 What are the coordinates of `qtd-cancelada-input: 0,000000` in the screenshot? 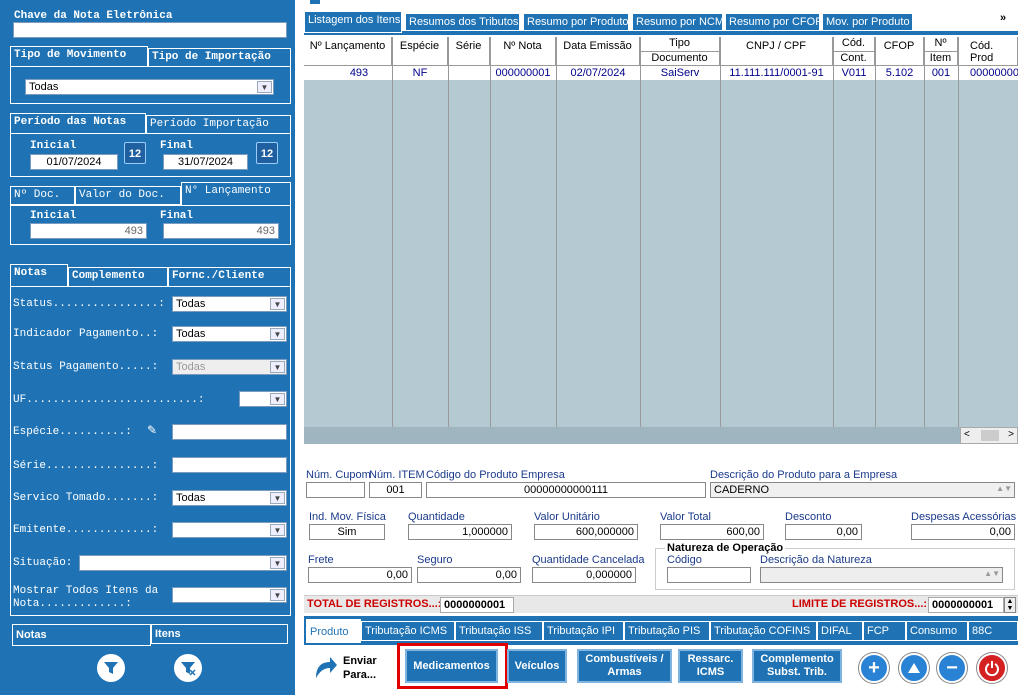 It's located at (584, 575).